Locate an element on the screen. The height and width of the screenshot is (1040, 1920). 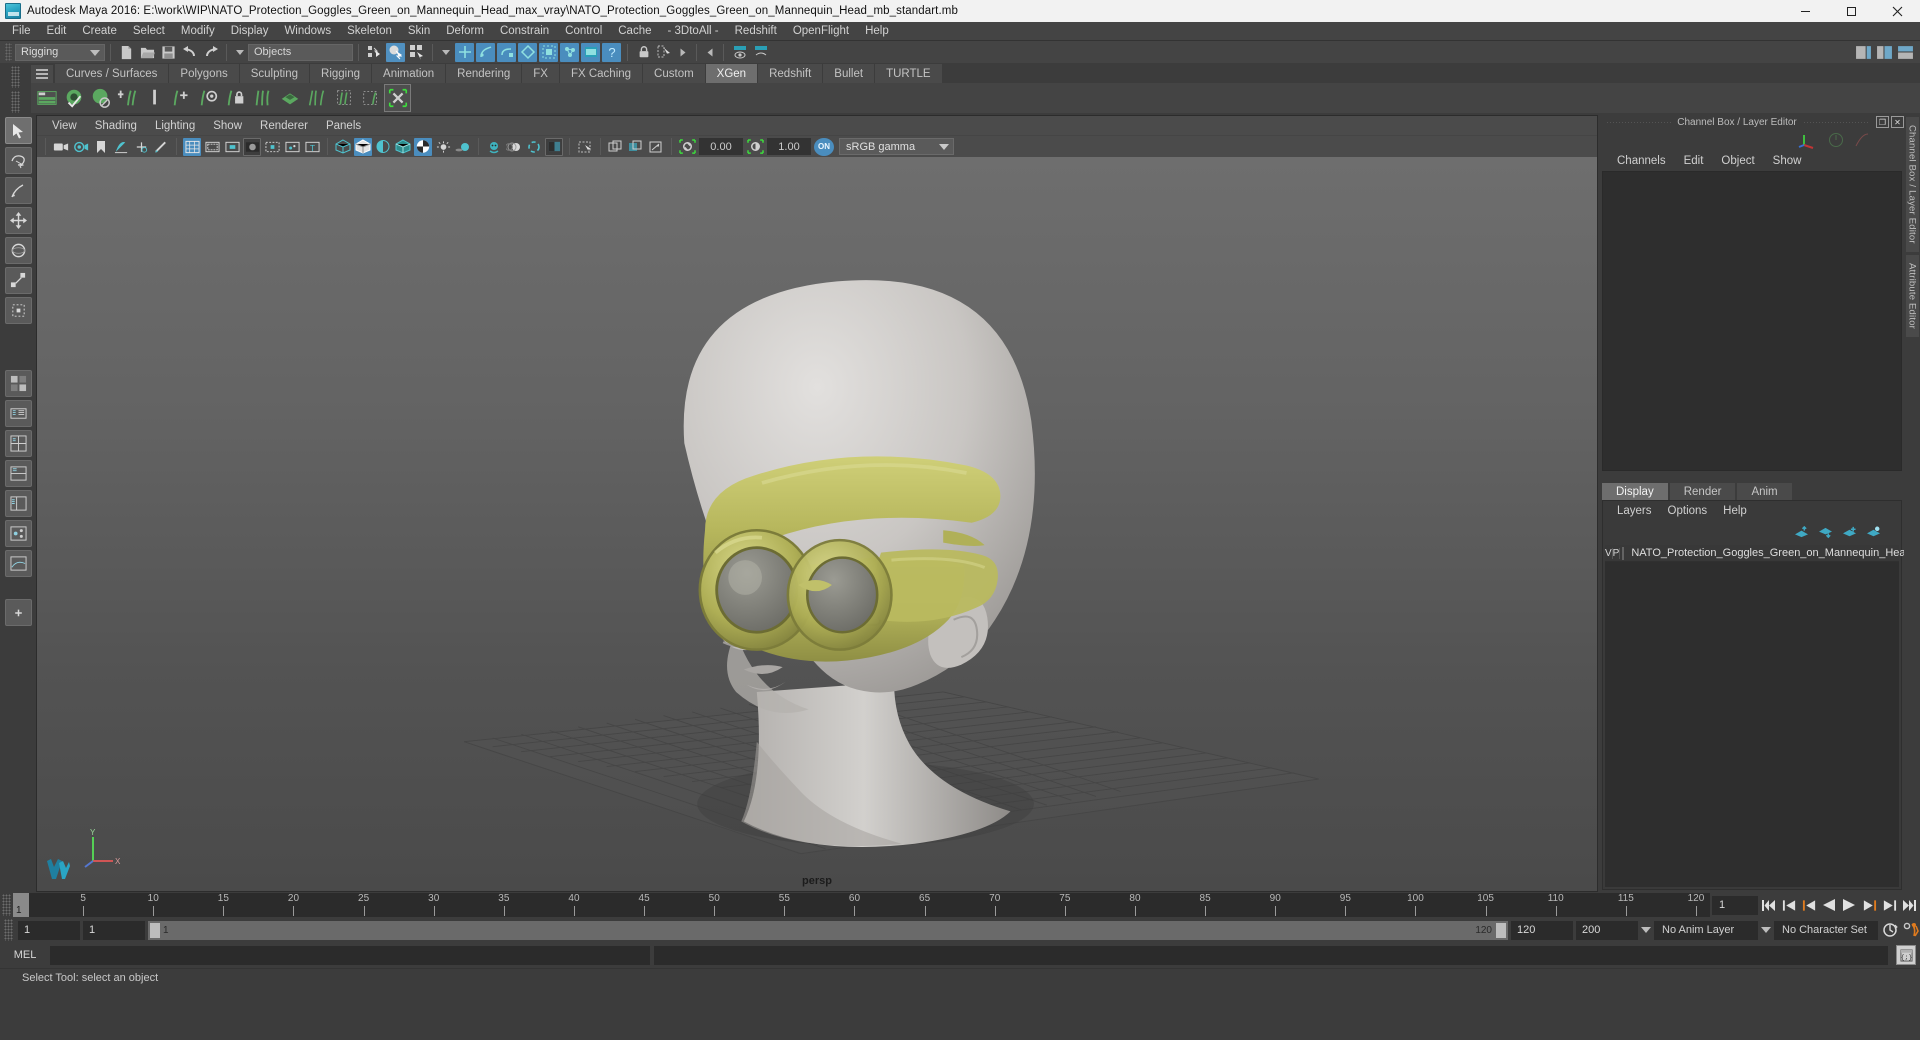
menu-constrain: Constrain is located at coordinates (524, 31).